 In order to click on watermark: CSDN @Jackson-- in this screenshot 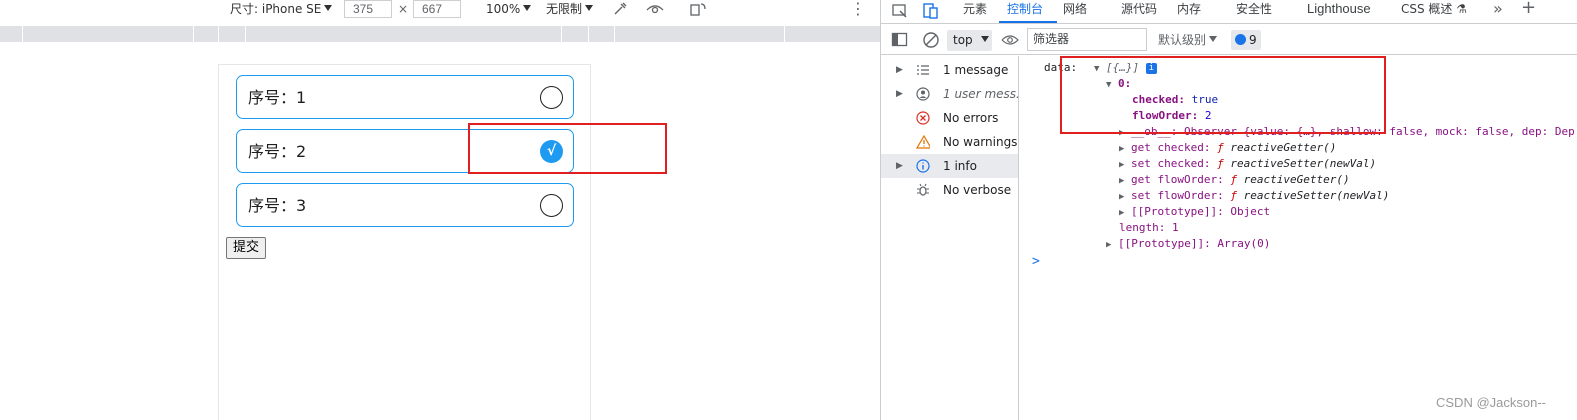, I will do `click(1491, 402)`.